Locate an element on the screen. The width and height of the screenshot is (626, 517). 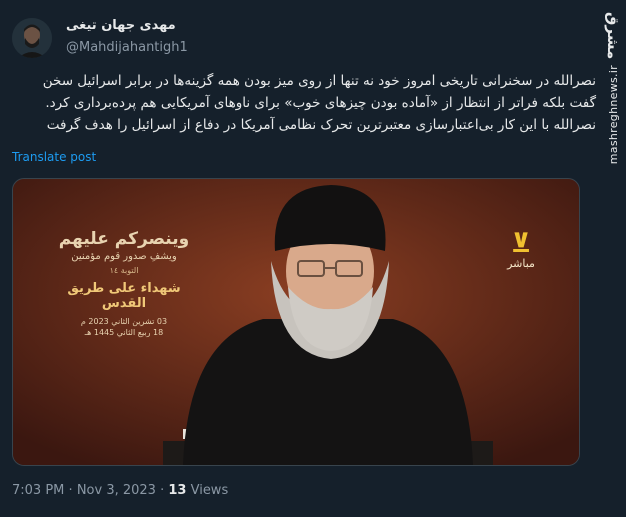
watermark-site: mashreghnews.ir is located at coordinates (613, 115).